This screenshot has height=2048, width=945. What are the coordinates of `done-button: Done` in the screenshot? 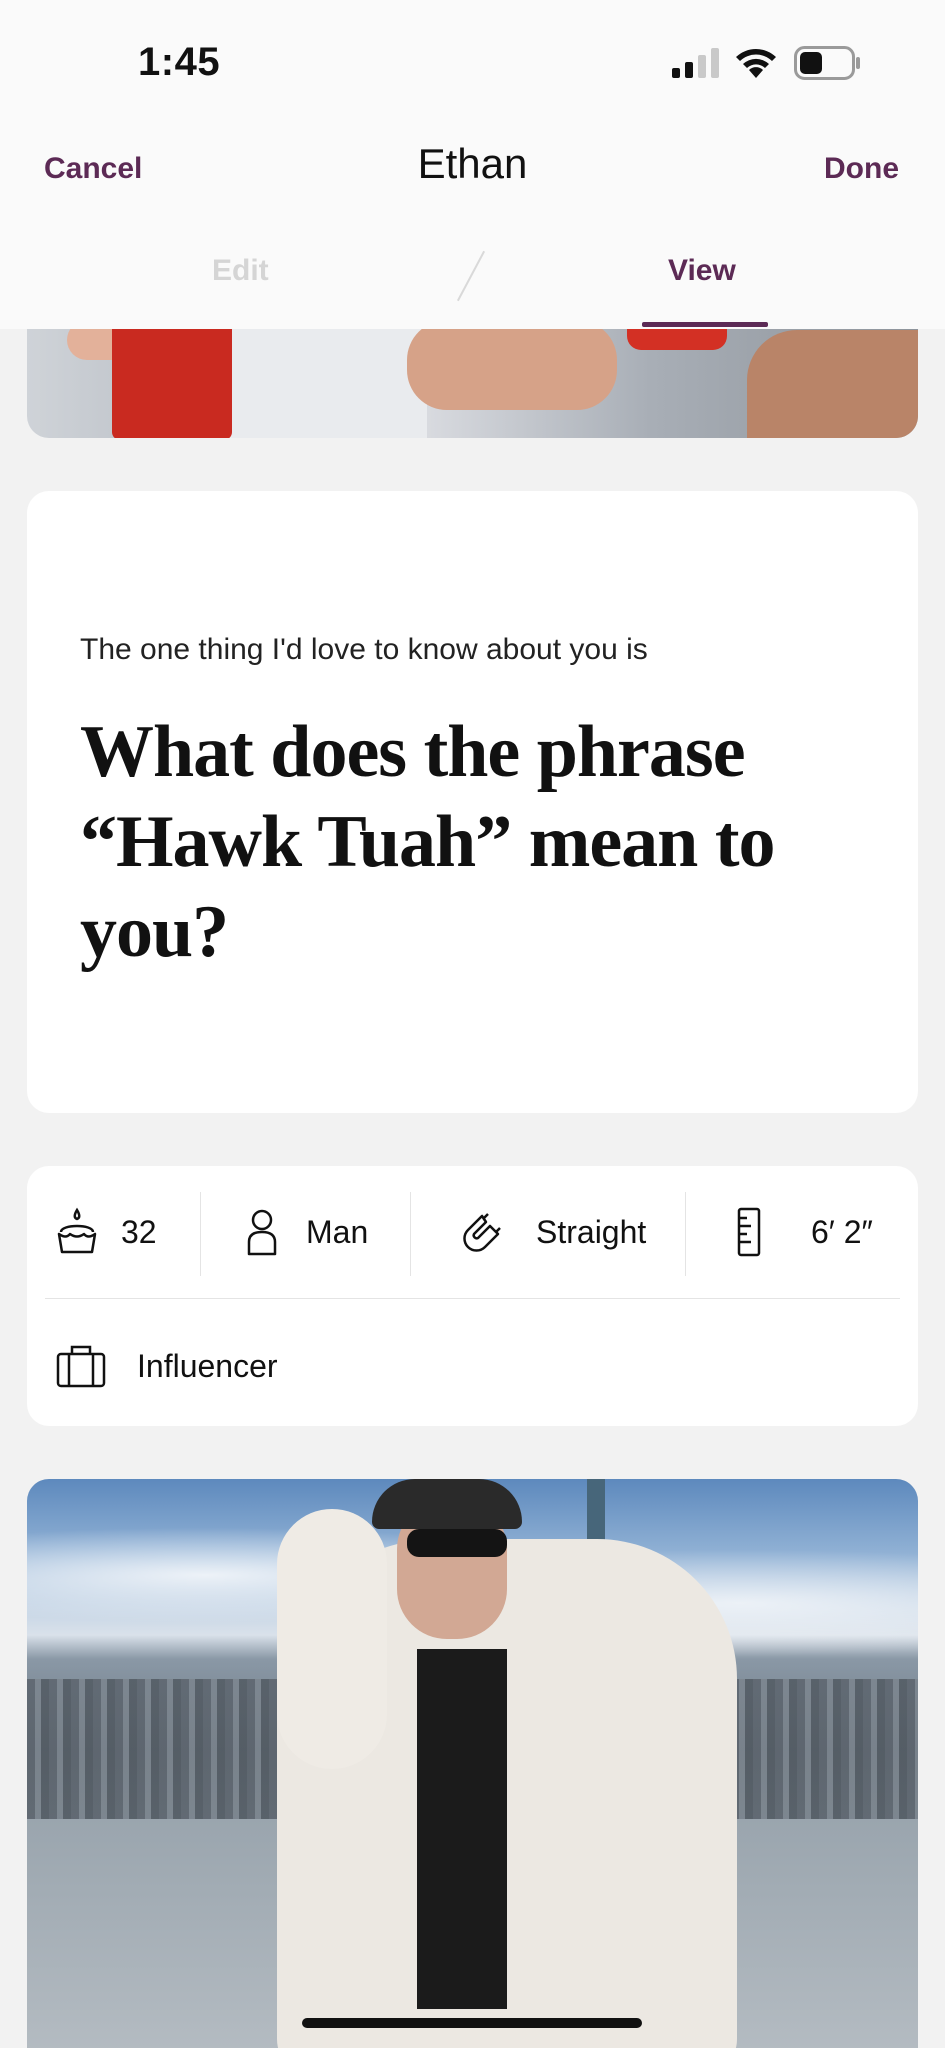 It's located at (861, 169).